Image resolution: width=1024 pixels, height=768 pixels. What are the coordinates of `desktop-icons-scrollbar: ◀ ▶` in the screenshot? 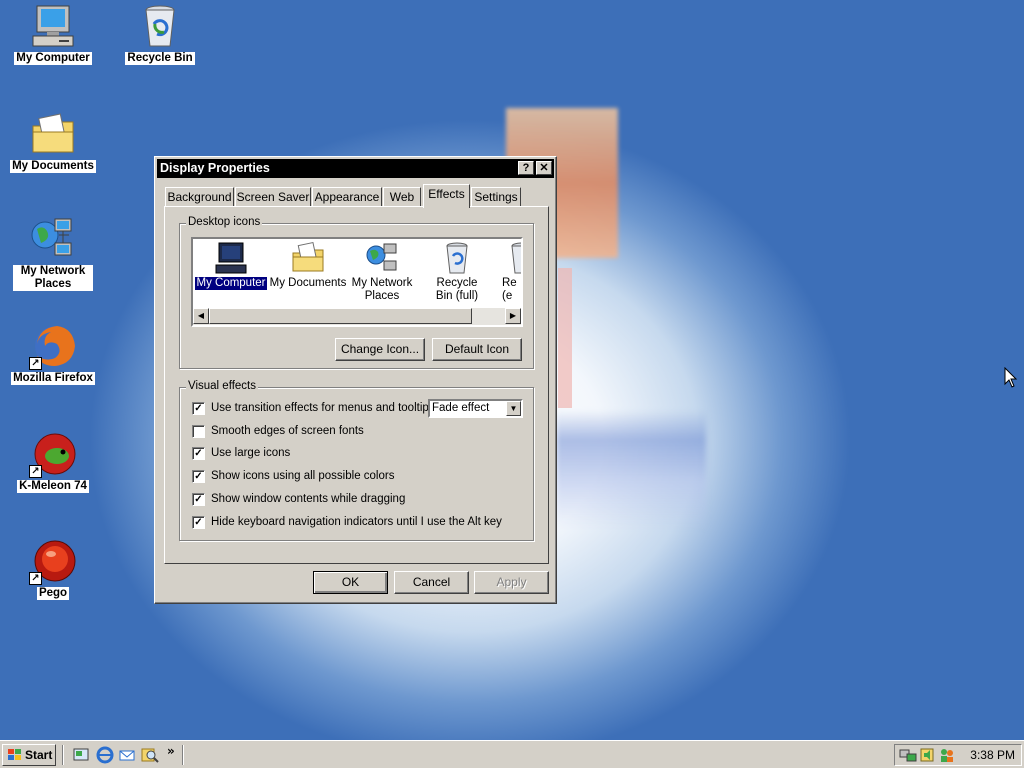 It's located at (357, 316).